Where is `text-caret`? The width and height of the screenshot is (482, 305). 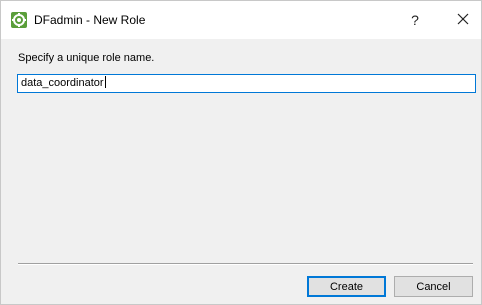 text-caret is located at coordinates (105, 82).